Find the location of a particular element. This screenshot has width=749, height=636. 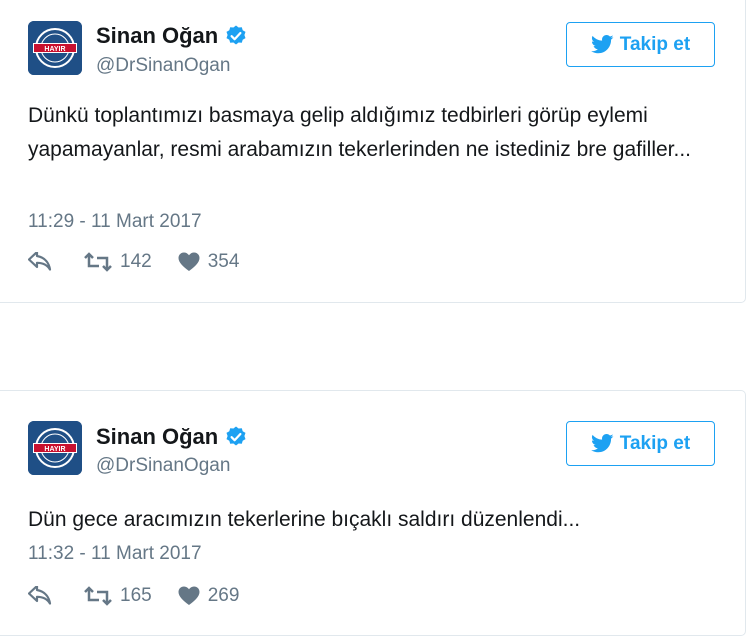

tweet-actions: 165 269 is located at coordinates (146, 596).